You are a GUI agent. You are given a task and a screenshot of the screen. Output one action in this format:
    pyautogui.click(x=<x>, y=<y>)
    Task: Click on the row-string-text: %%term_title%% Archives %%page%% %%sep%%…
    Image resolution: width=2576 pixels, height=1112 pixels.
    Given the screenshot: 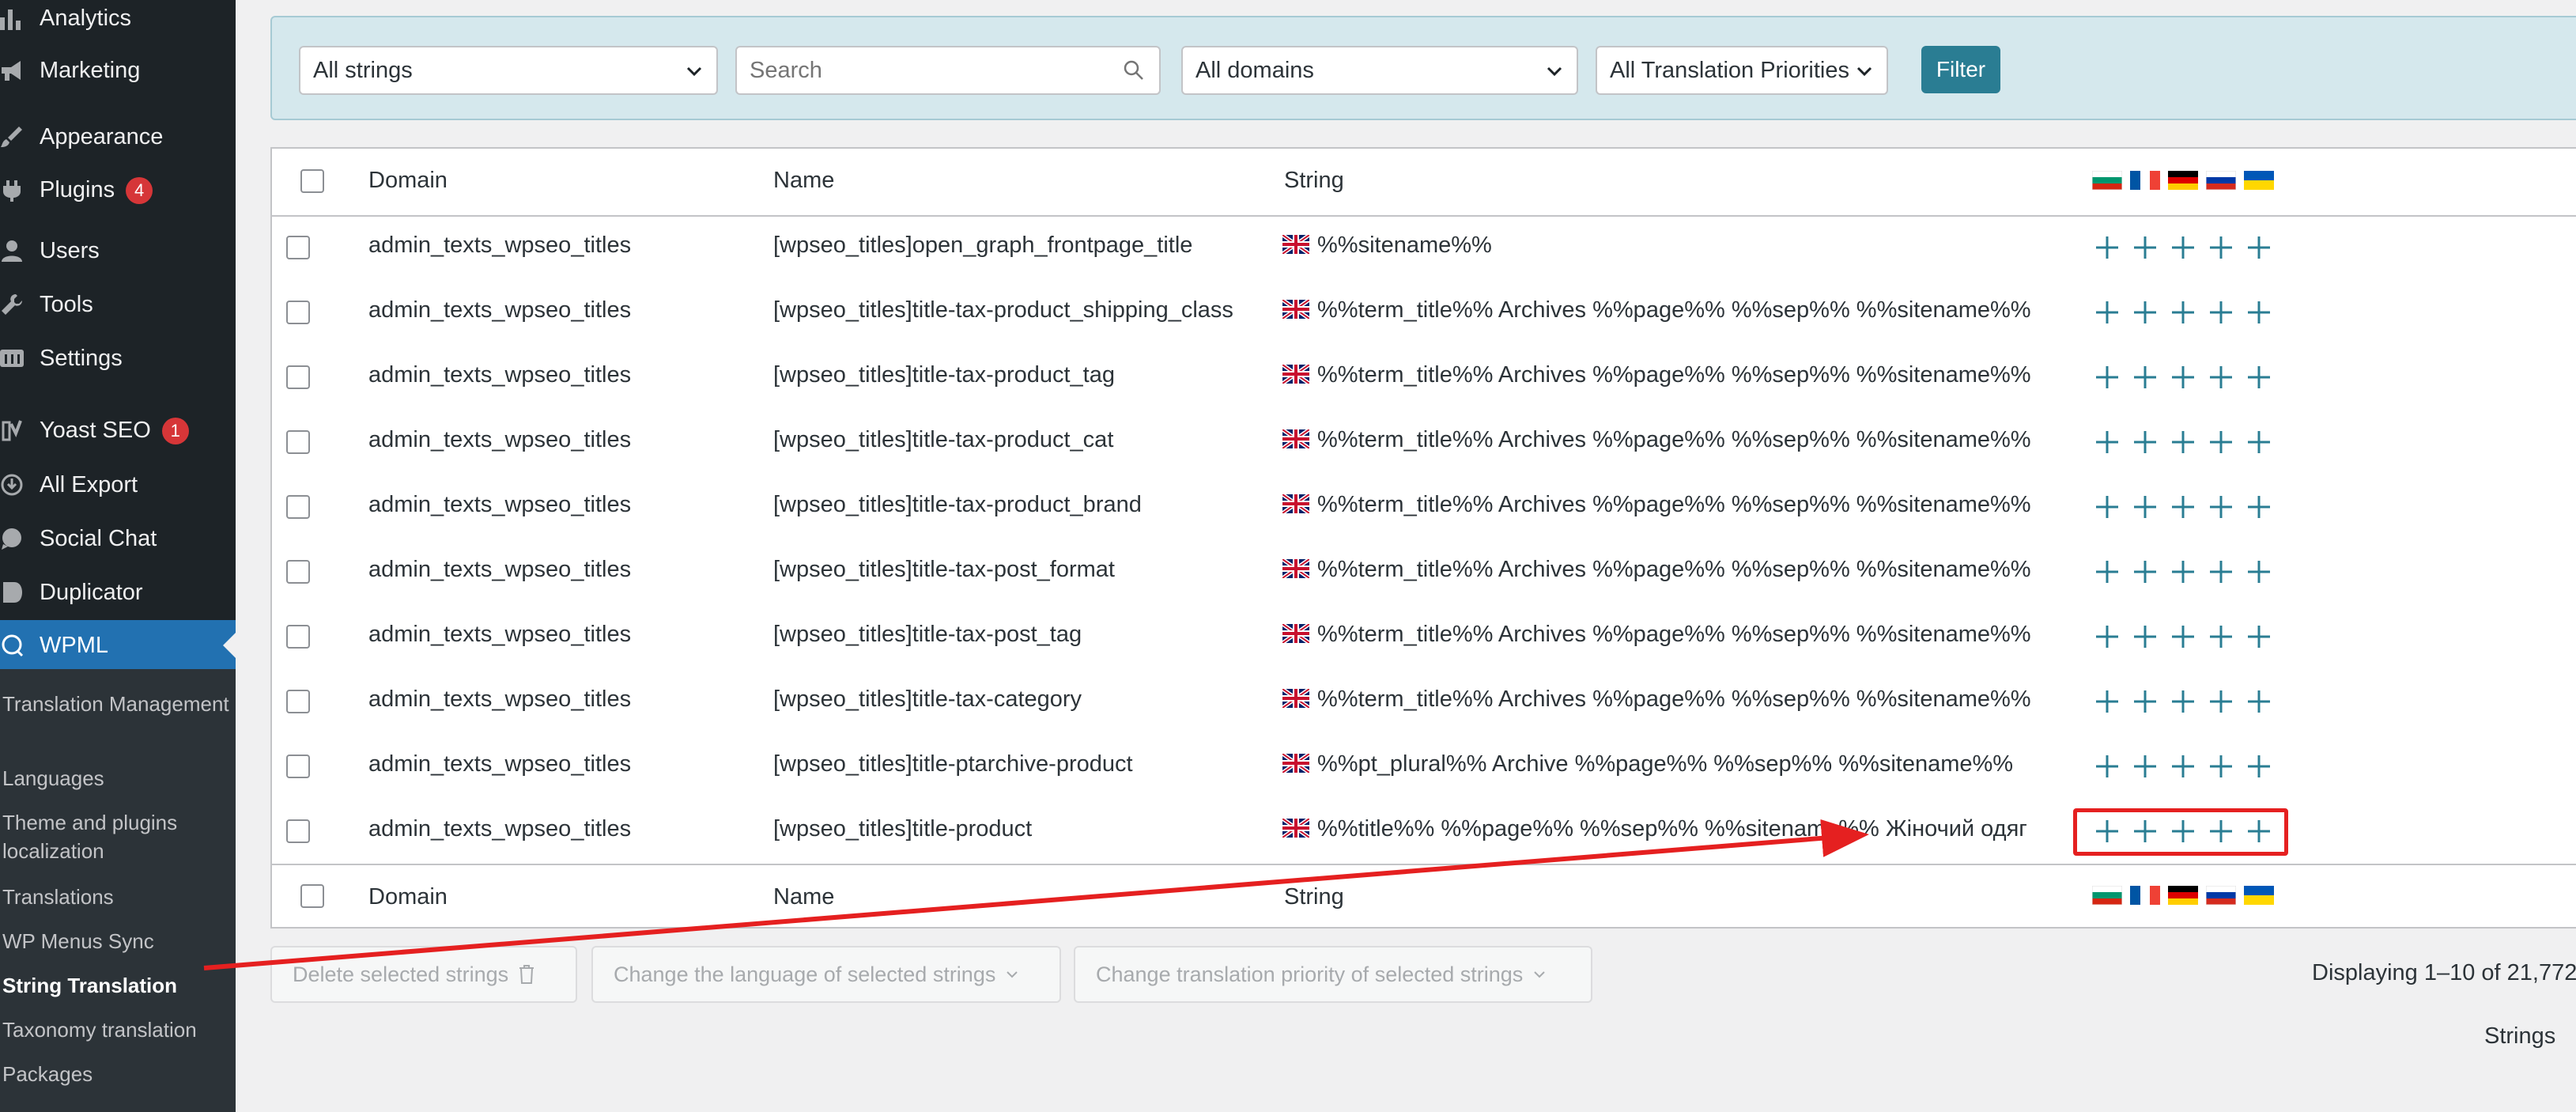 What is the action you would take?
    pyautogui.click(x=1674, y=375)
    